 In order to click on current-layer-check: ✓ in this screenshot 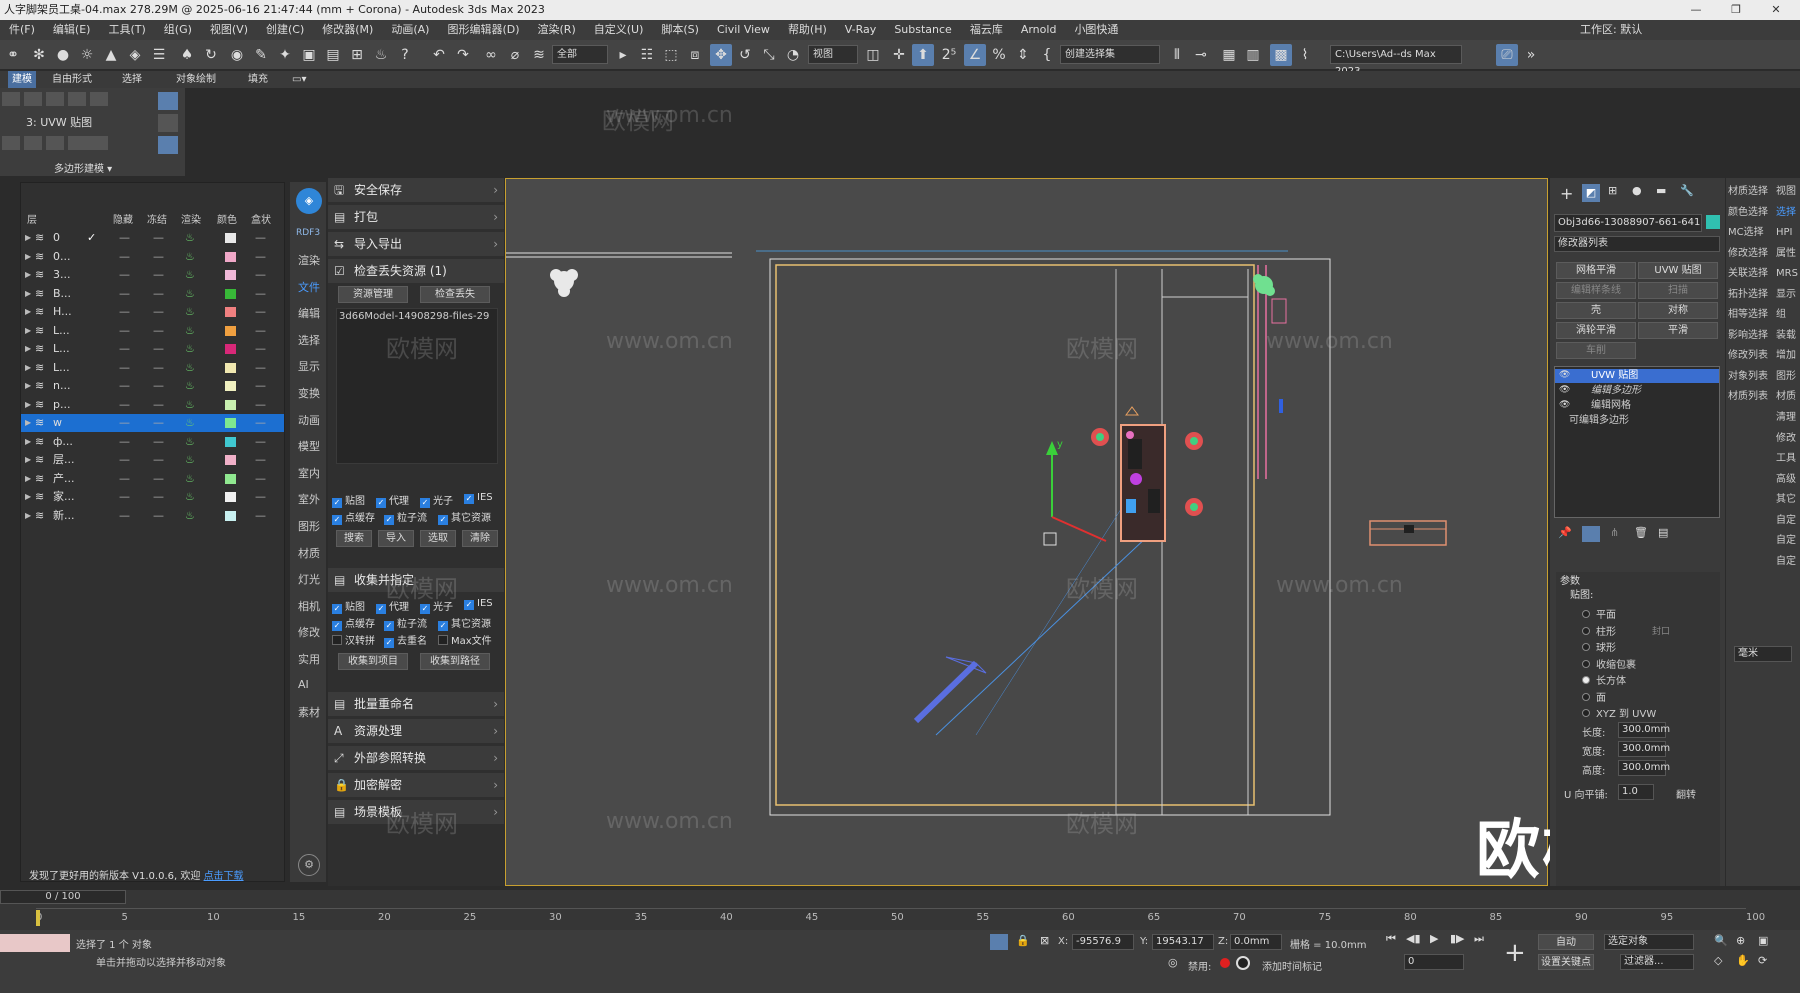, I will do `click(91, 238)`.